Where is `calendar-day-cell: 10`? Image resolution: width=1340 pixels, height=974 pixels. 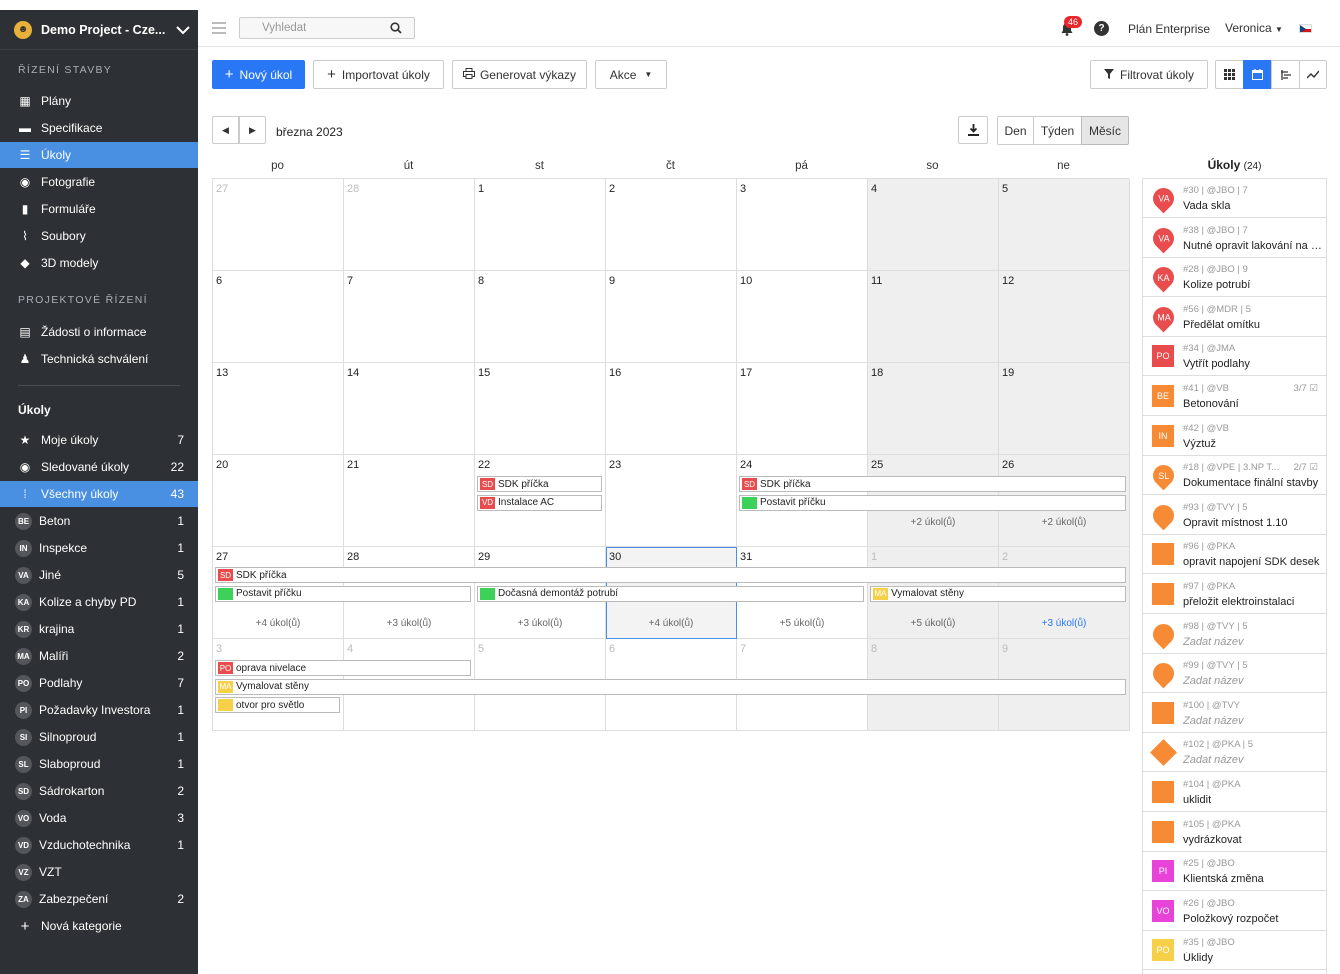
calendar-day-cell: 10 is located at coordinates (802, 317).